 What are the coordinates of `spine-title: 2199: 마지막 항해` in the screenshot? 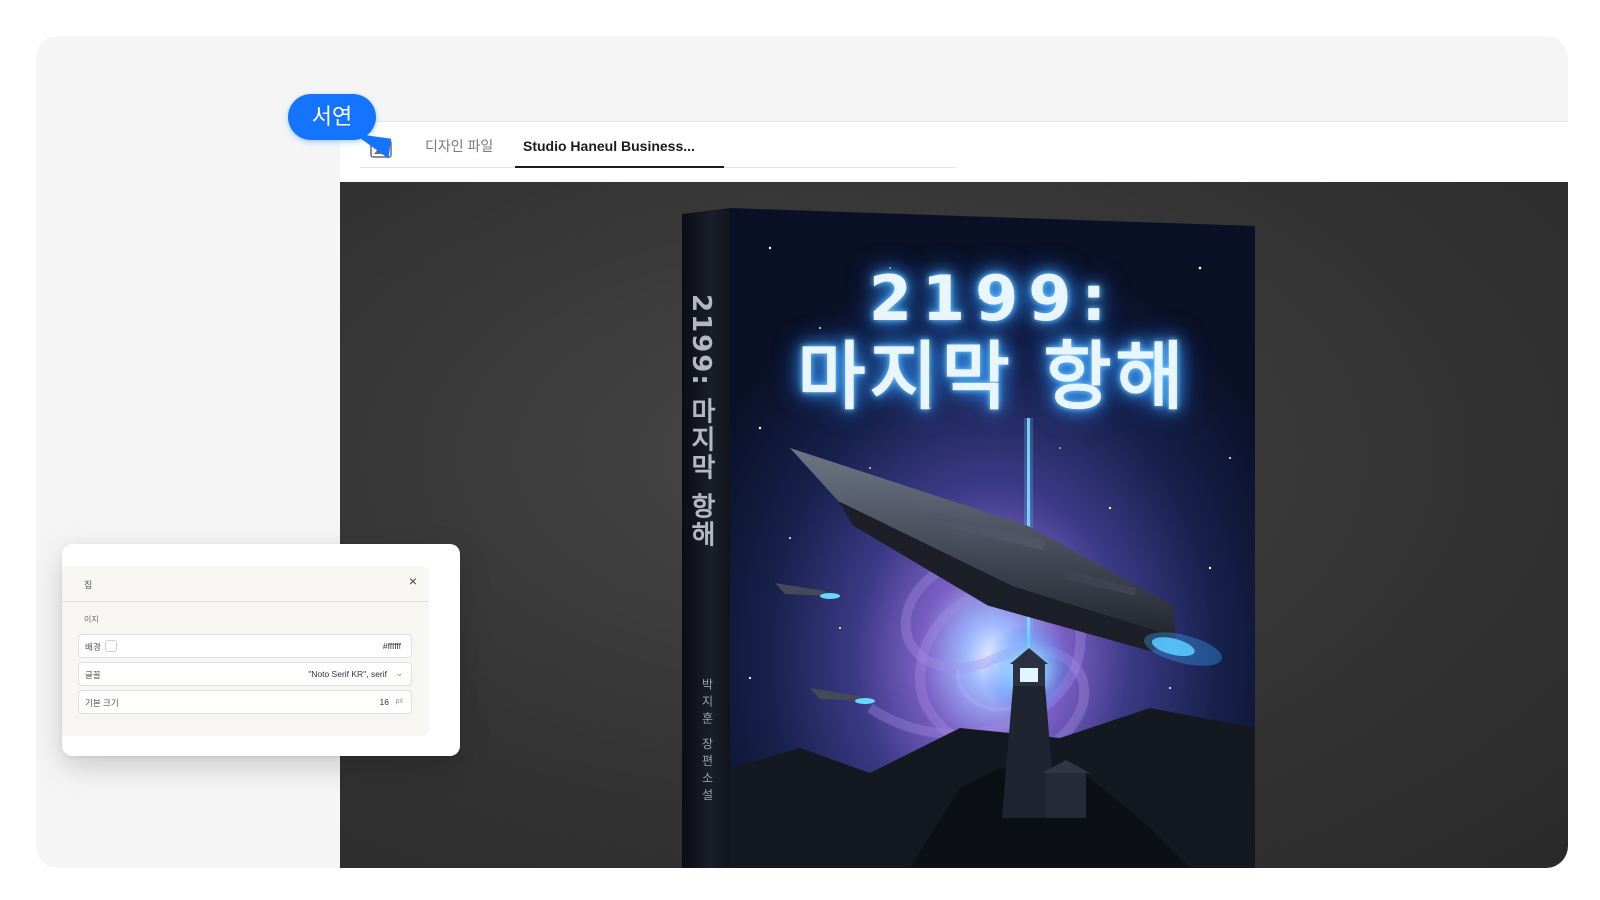 It's located at (701, 421).